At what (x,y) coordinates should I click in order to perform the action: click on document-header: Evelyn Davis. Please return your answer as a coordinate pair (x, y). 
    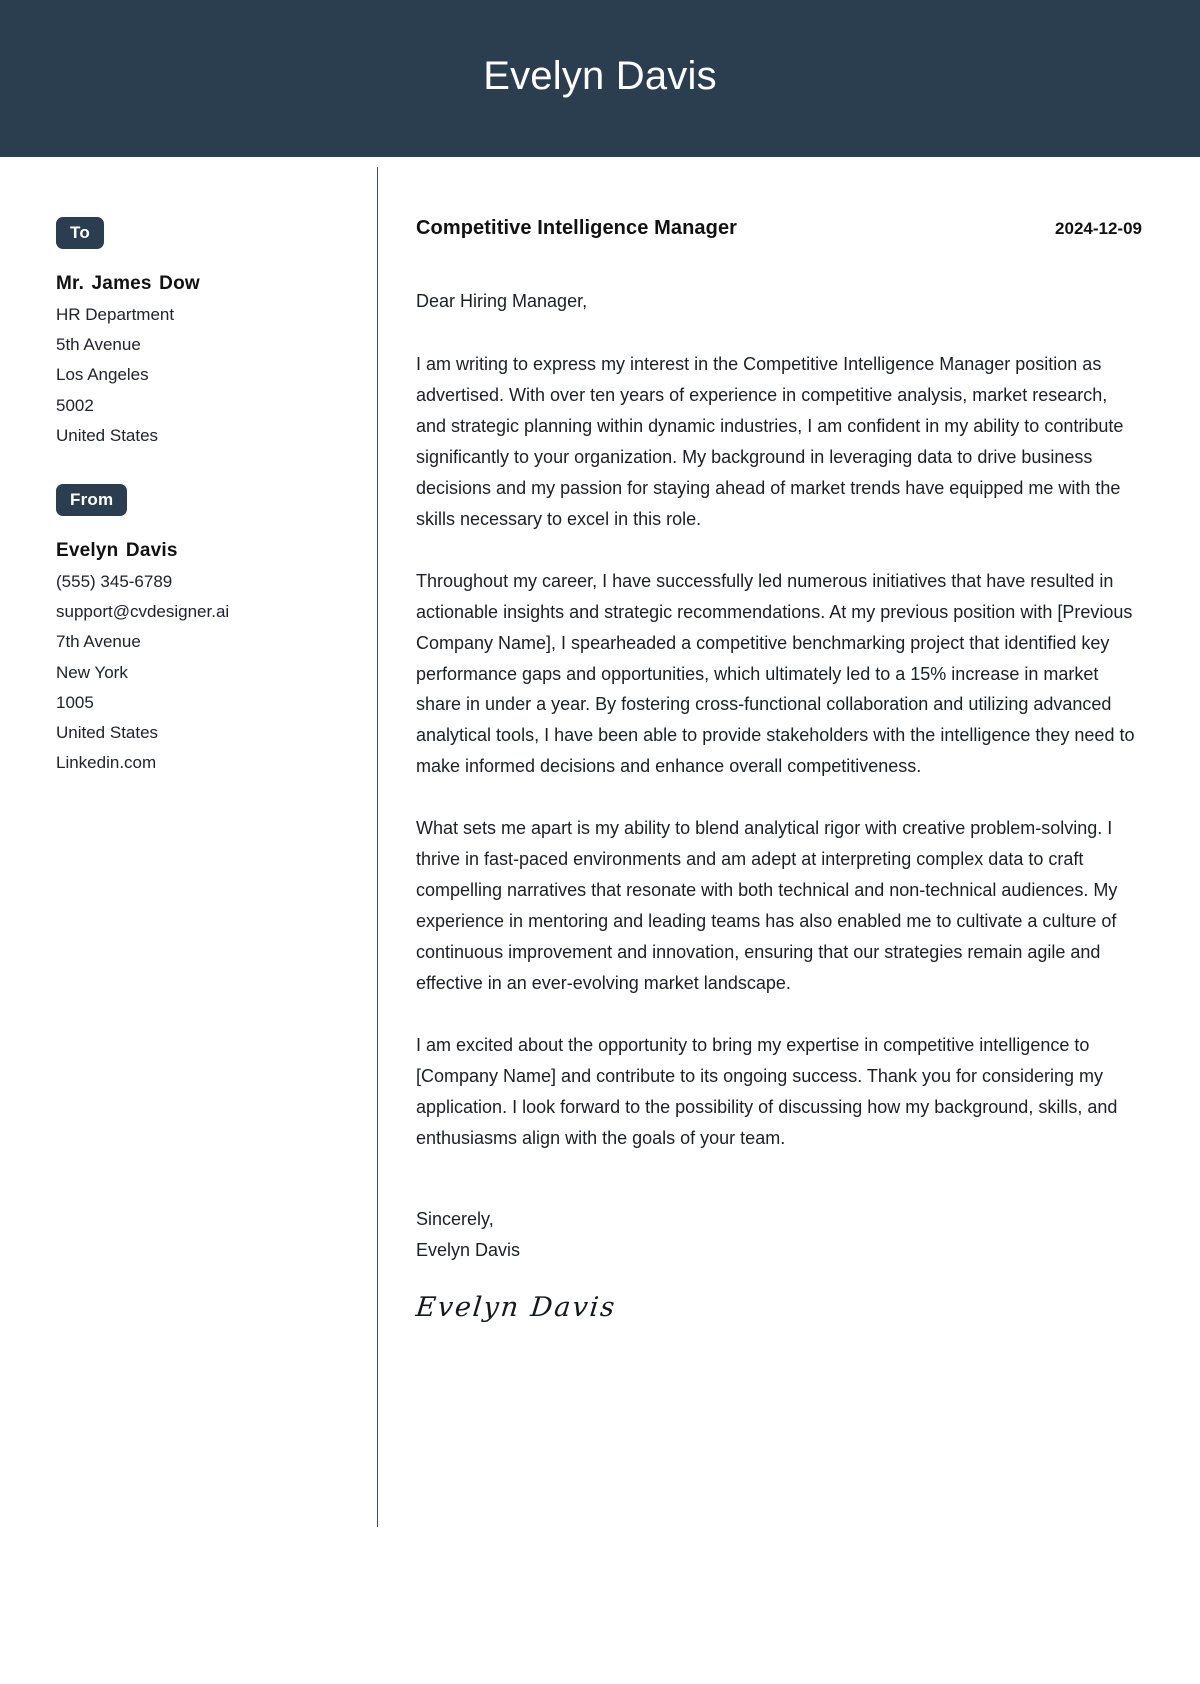
    Looking at the image, I should click on (600, 78).